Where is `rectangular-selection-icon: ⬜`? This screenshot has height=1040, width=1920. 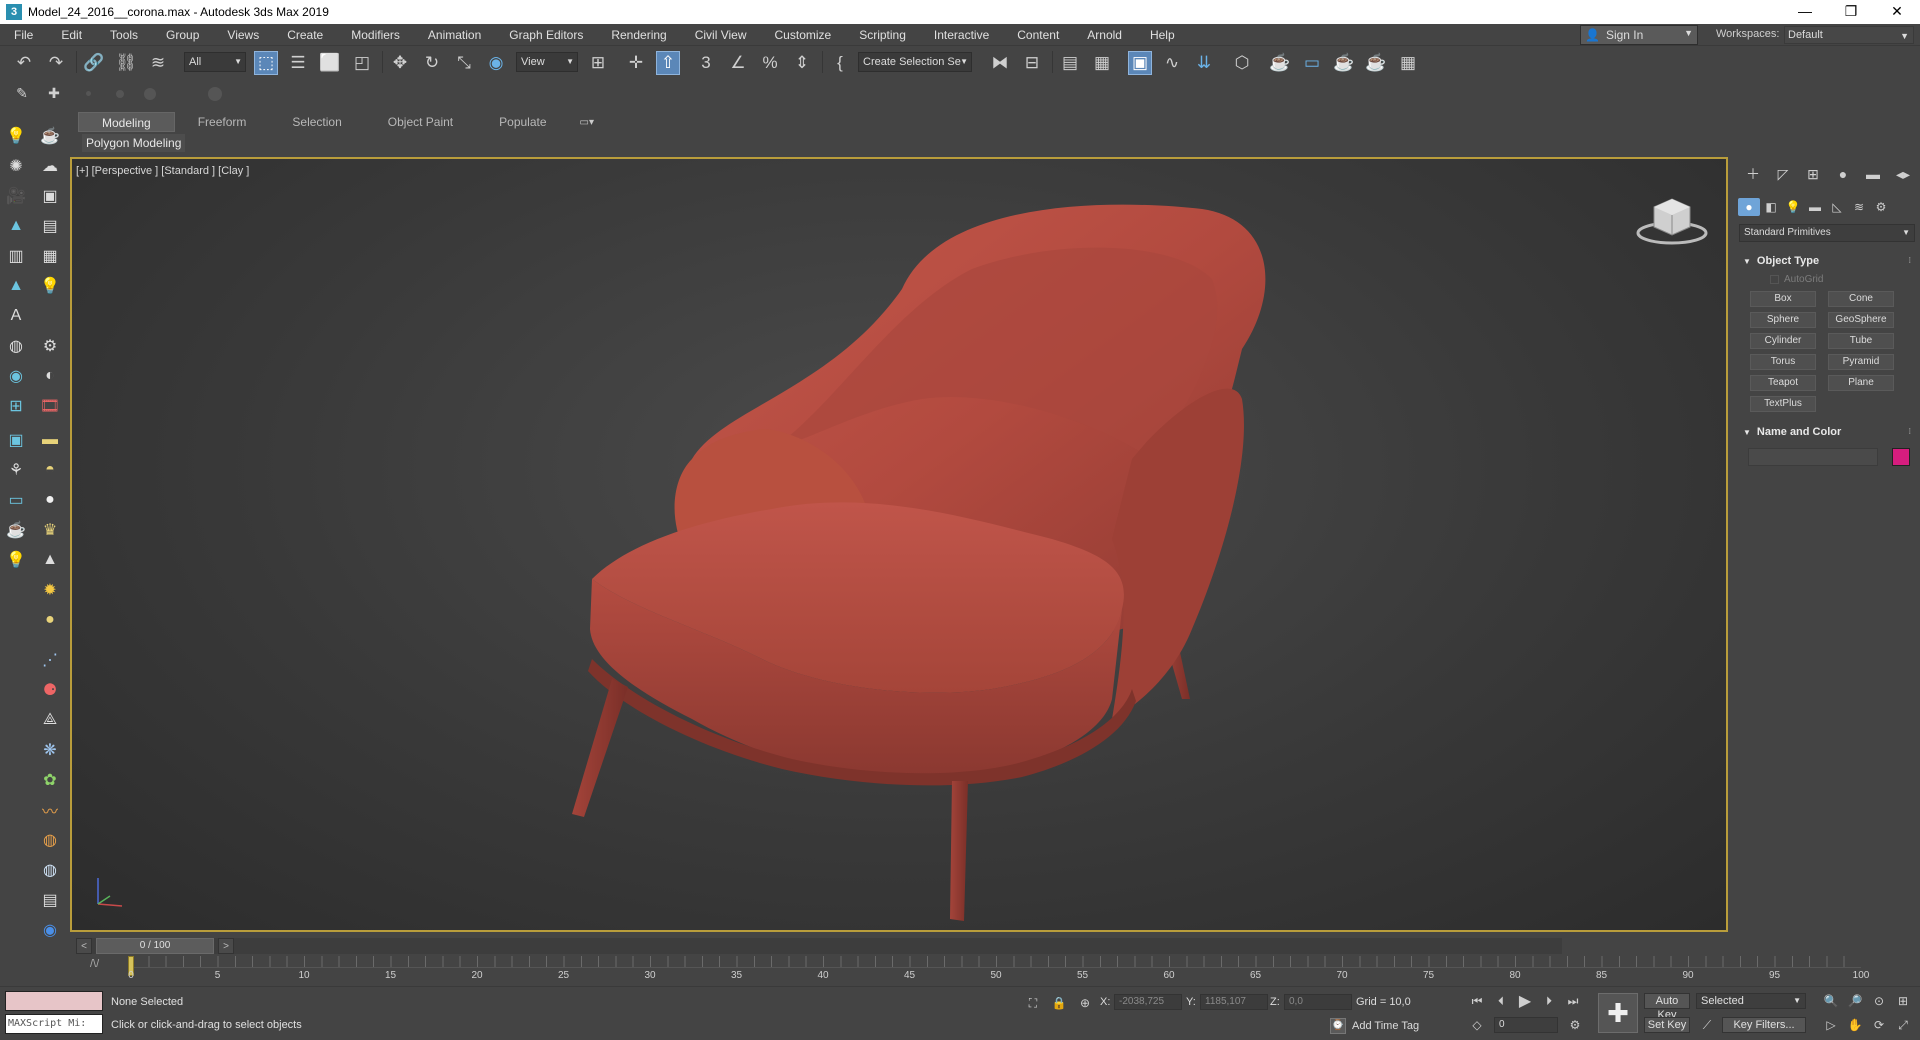
rectangular-selection-icon: ⬜ is located at coordinates (330, 63).